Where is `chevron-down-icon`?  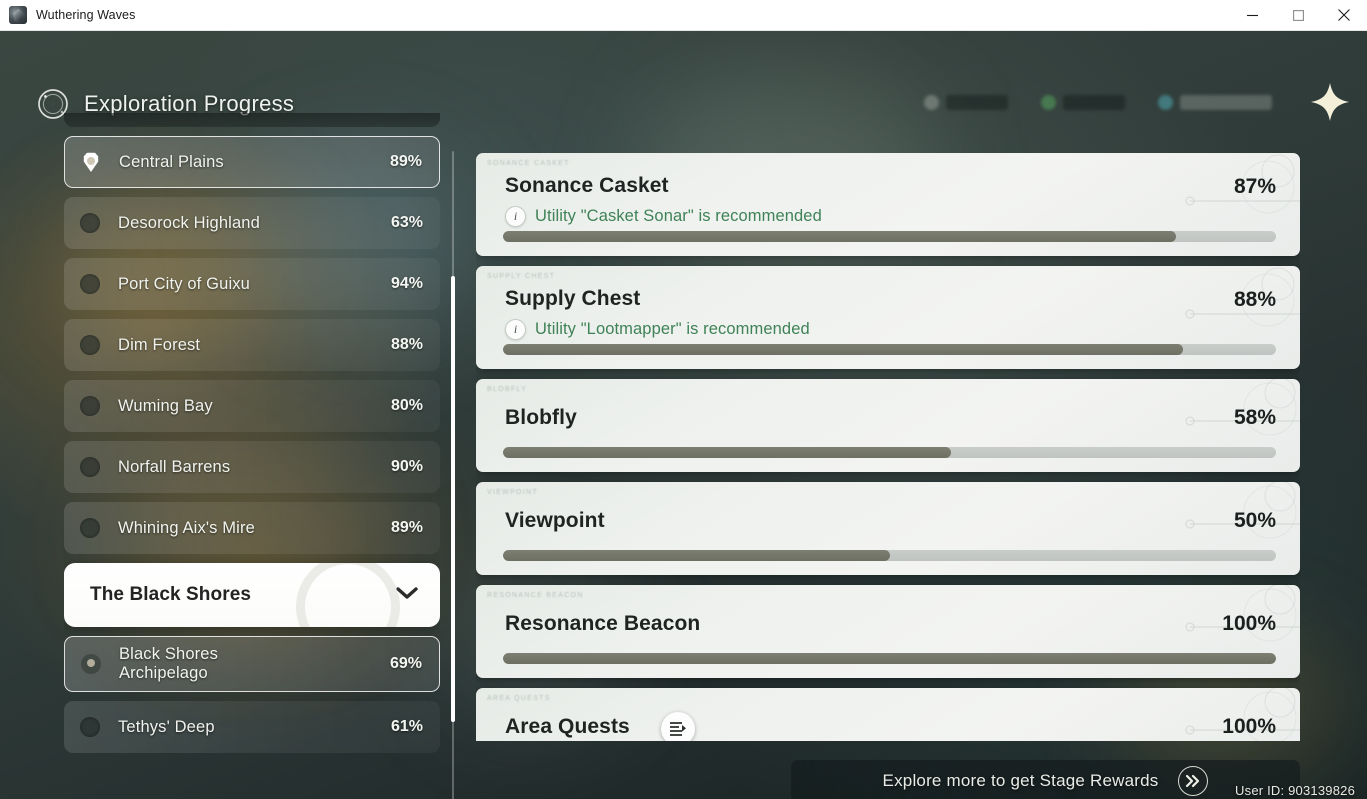 chevron-down-icon is located at coordinates (407, 595).